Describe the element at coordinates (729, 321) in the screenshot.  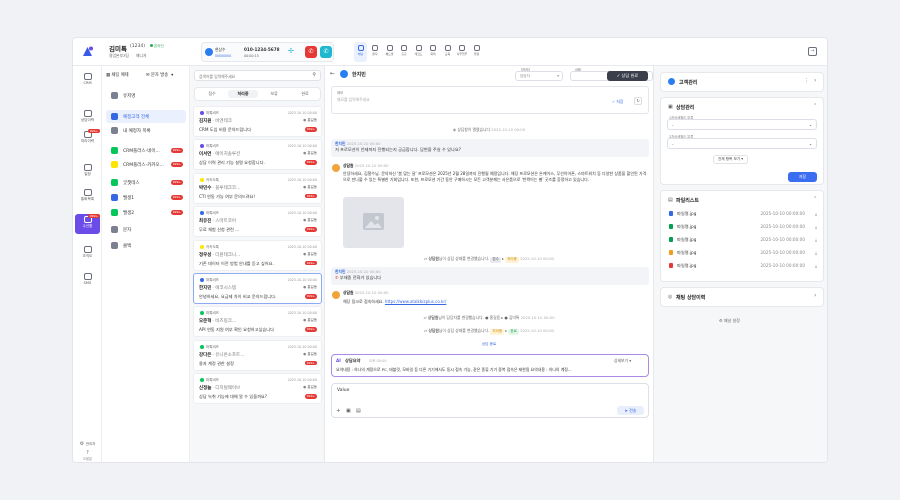
I see `panel-settings-button: ⚙ 패널 설정` at that location.